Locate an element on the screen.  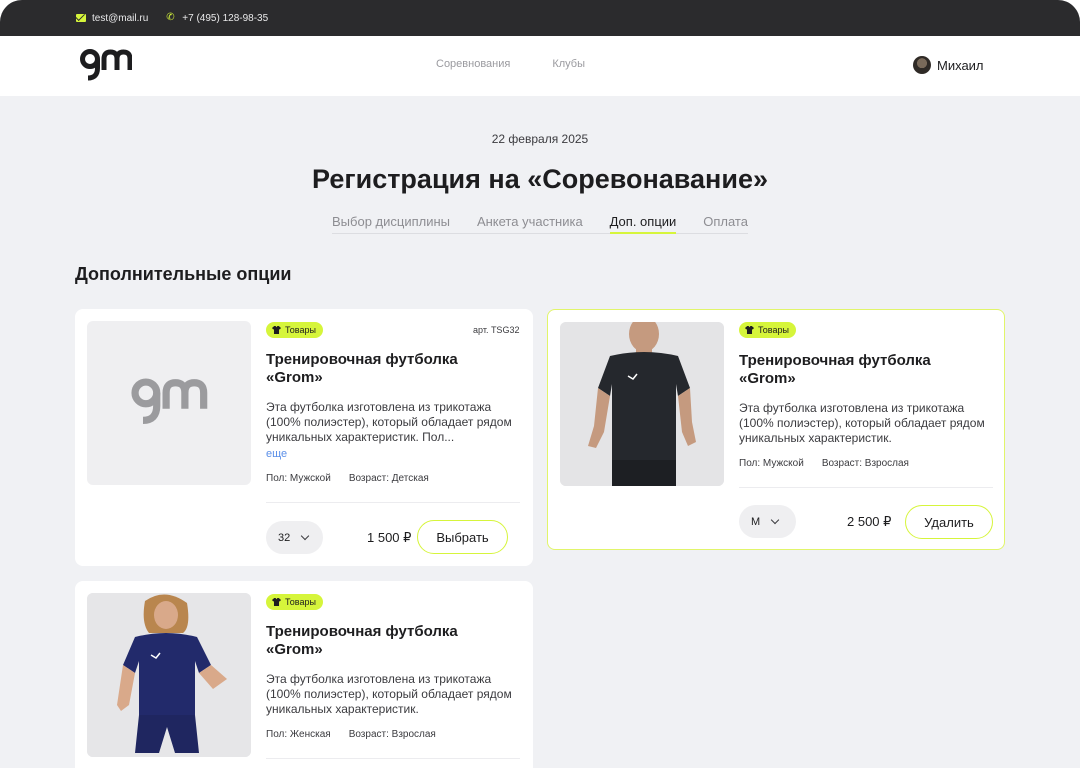
phone-contact: ✆ +7 (495) 128-98-35 is located at coordinates (217, 18).